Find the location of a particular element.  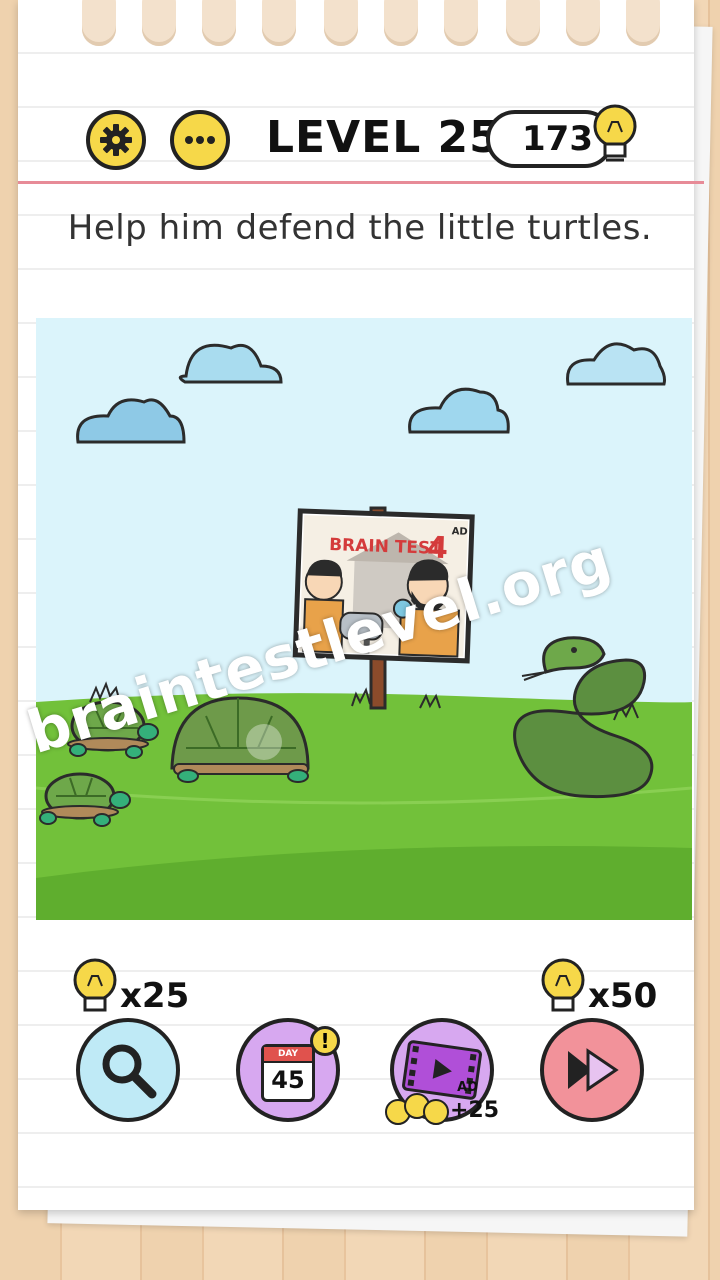

search-cost: x25 is located at coordinates (155, 996).